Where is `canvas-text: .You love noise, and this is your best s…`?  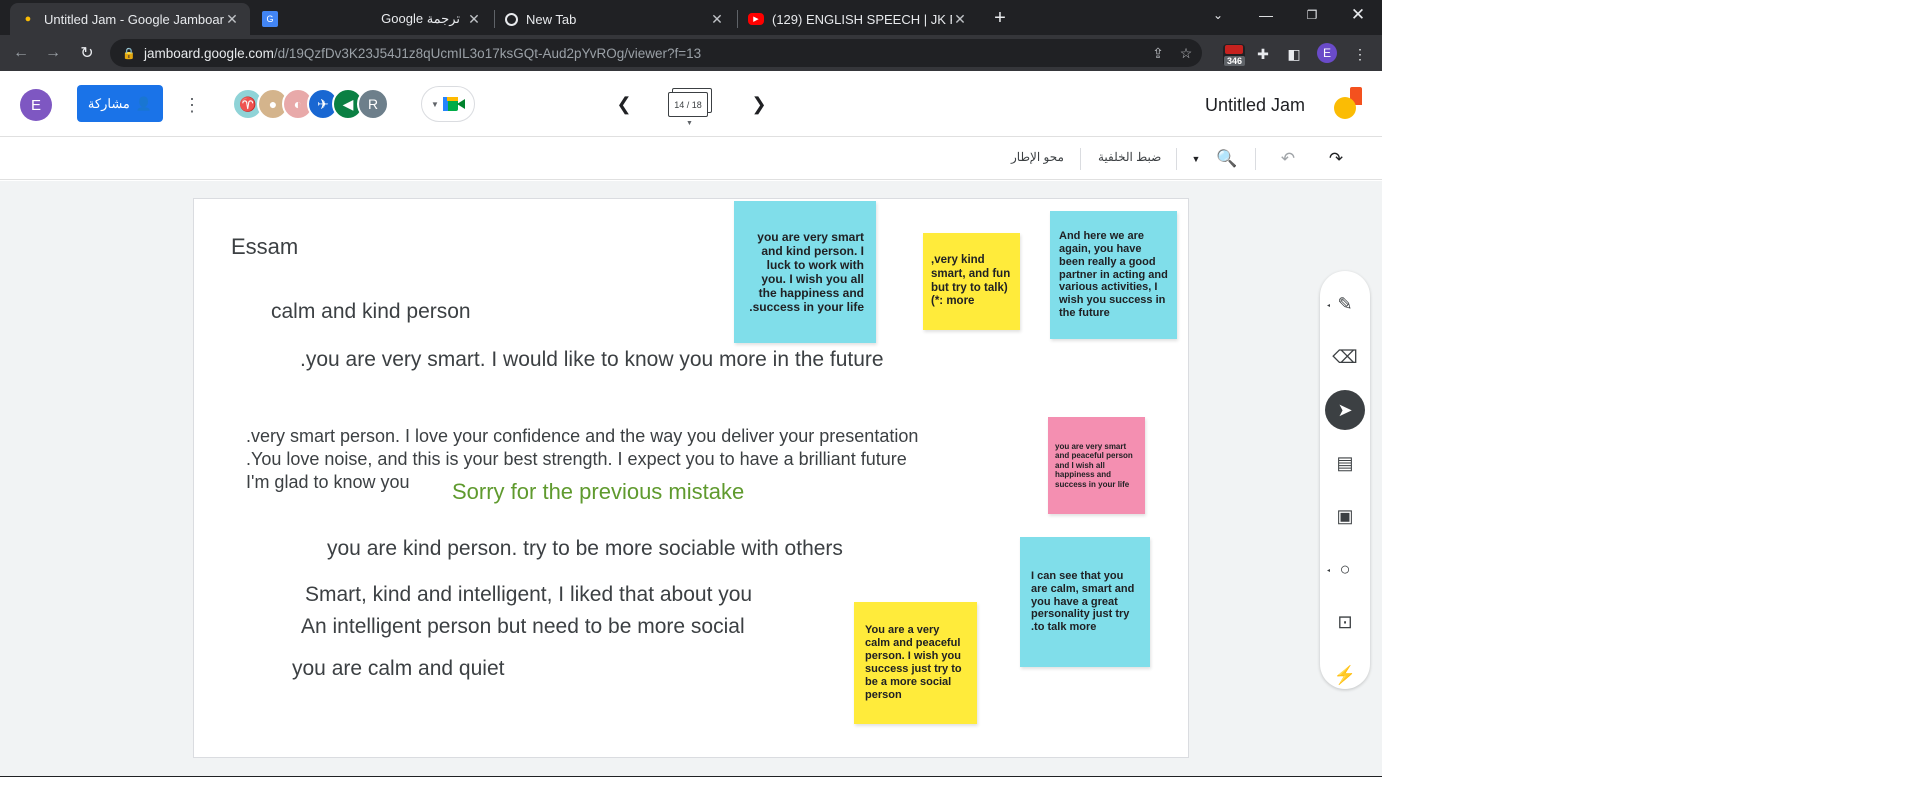
canvas-text: .You love noise, and this is your best s… is located at coordinates (576, 459).